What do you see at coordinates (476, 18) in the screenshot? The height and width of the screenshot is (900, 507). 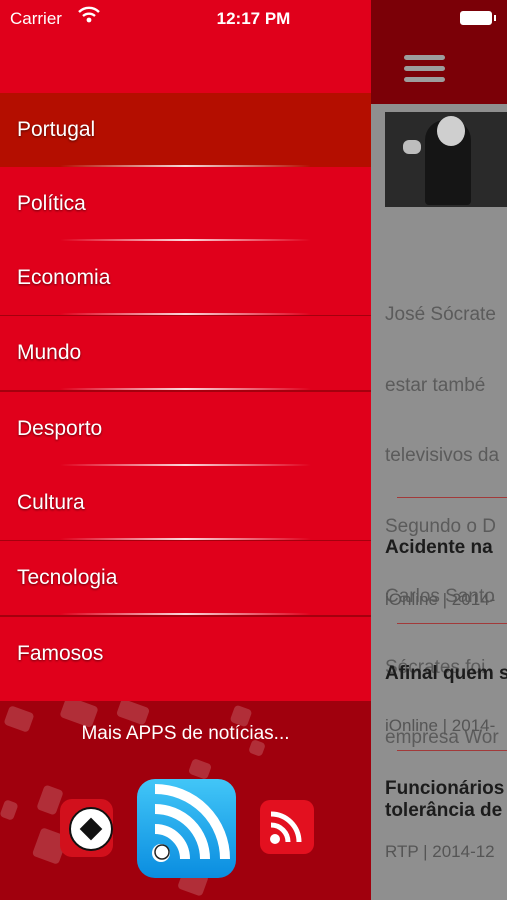 I see `battery-icon` at bounding box center [476, 18].